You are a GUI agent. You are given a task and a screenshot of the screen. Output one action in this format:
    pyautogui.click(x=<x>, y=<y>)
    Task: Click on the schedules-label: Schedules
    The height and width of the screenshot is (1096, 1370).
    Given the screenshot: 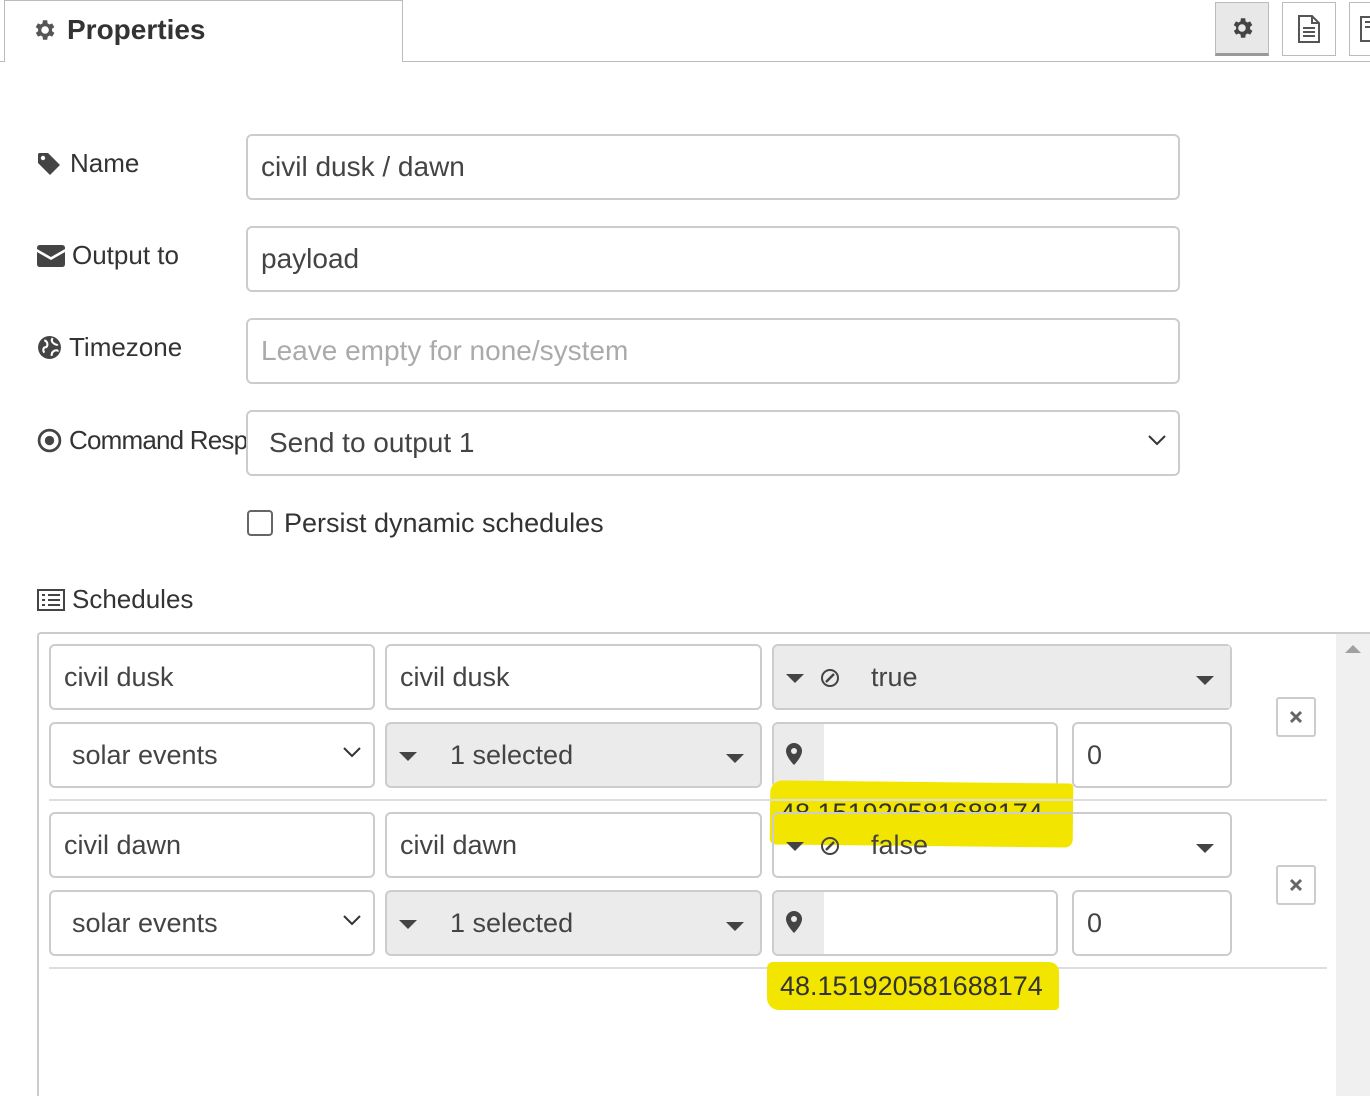 What is the action you would take?
    pyautogui.click(x=115, y=599)
    